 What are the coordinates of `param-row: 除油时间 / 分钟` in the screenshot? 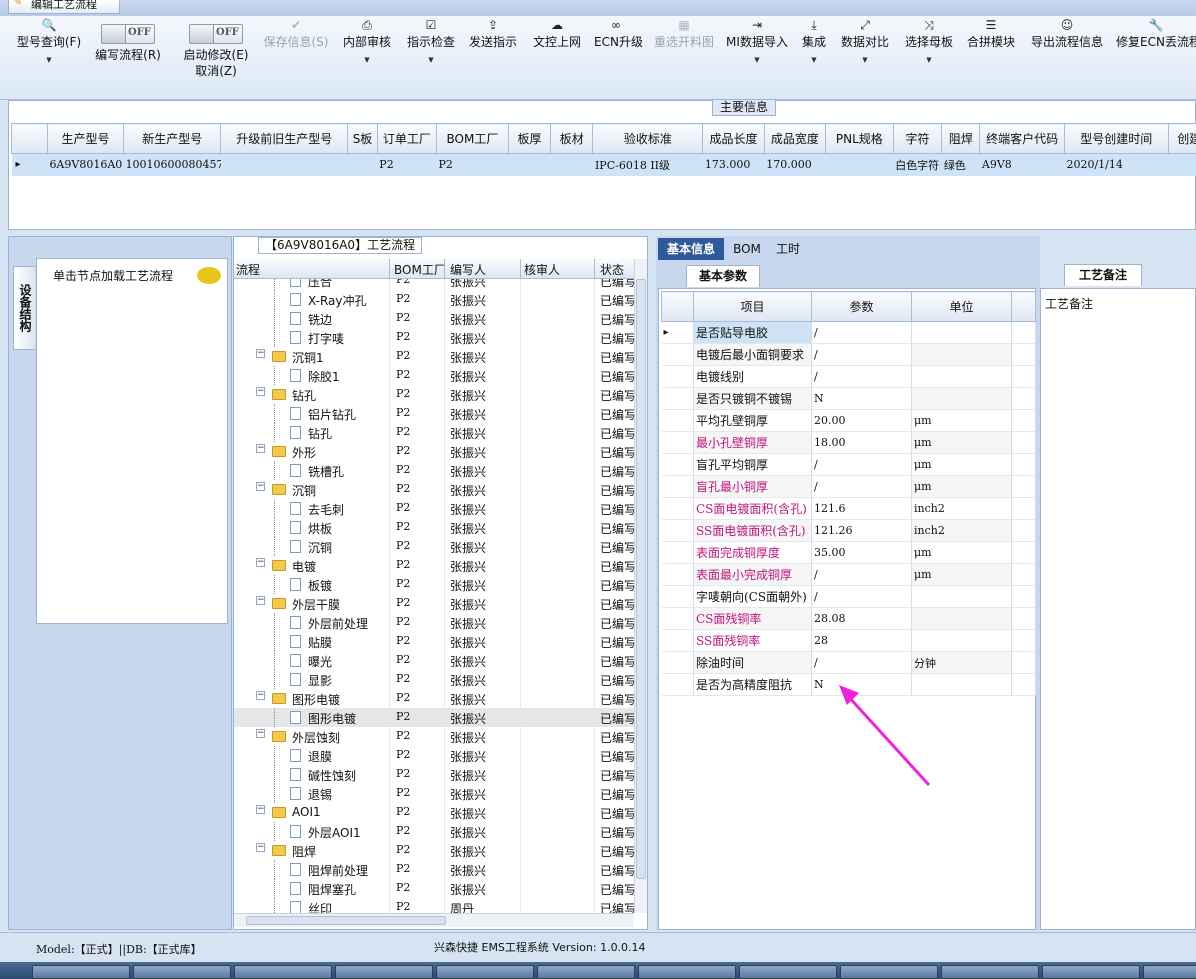 It's located at (848, 662).